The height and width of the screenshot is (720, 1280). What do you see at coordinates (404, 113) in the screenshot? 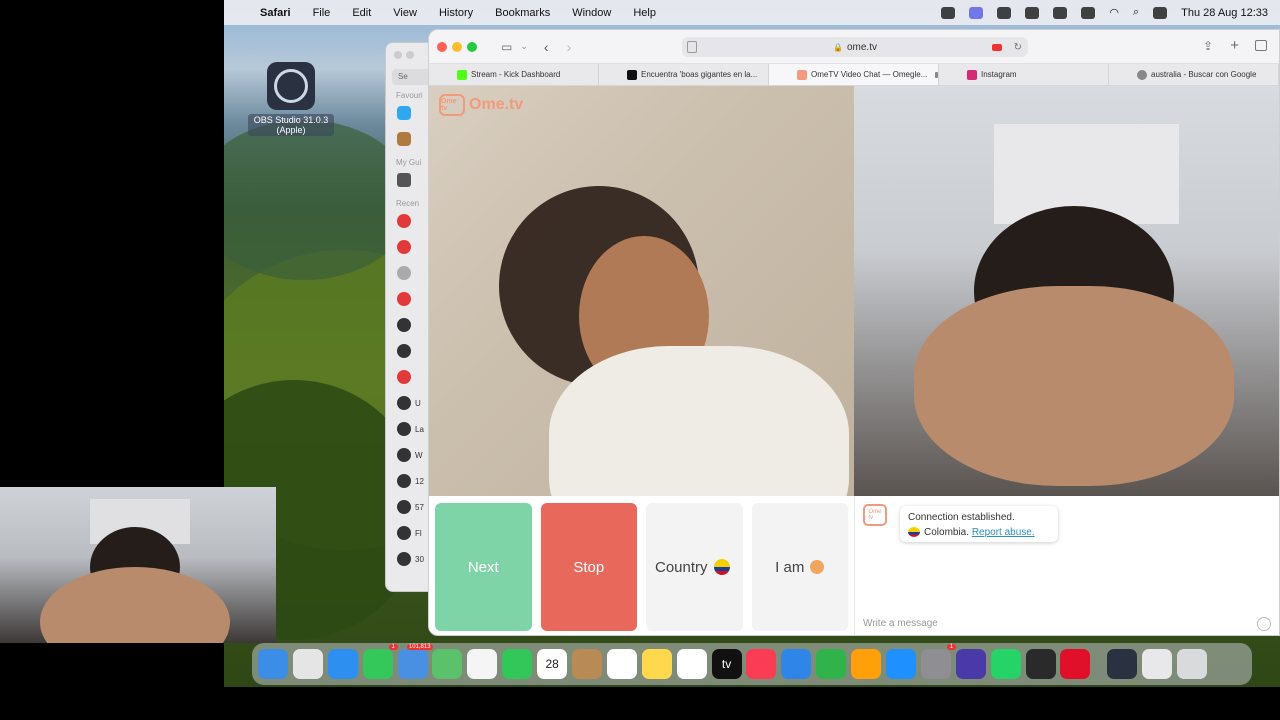
I see `airdrop-icon` at bounding box center [404, 113].